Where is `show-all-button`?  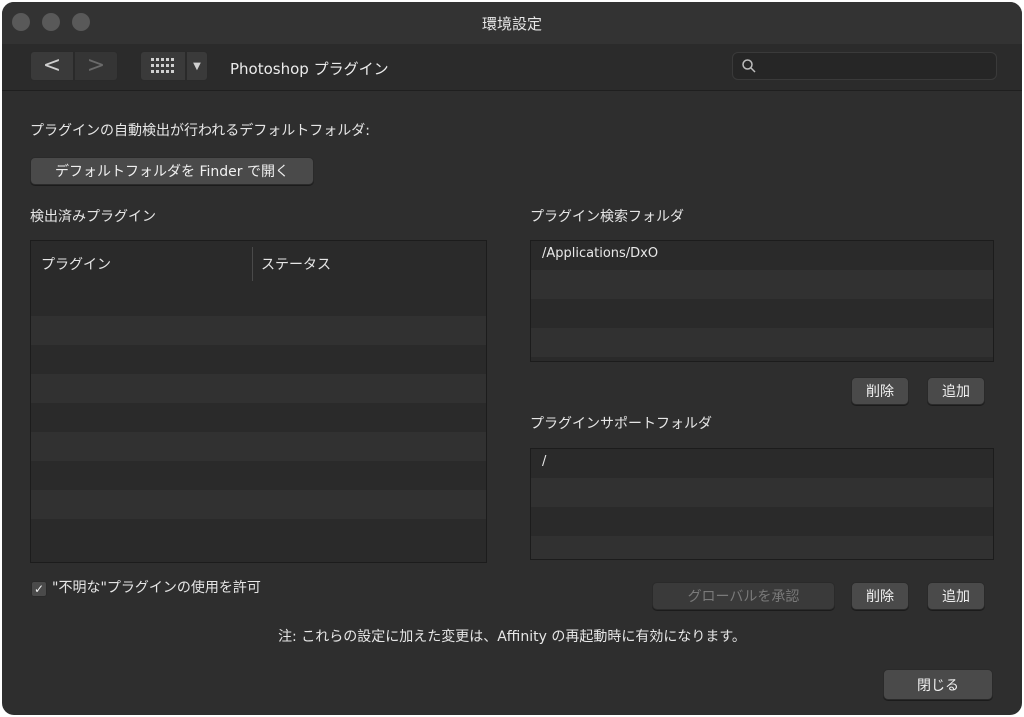
show-all-button is located at coordinates (163, 66).